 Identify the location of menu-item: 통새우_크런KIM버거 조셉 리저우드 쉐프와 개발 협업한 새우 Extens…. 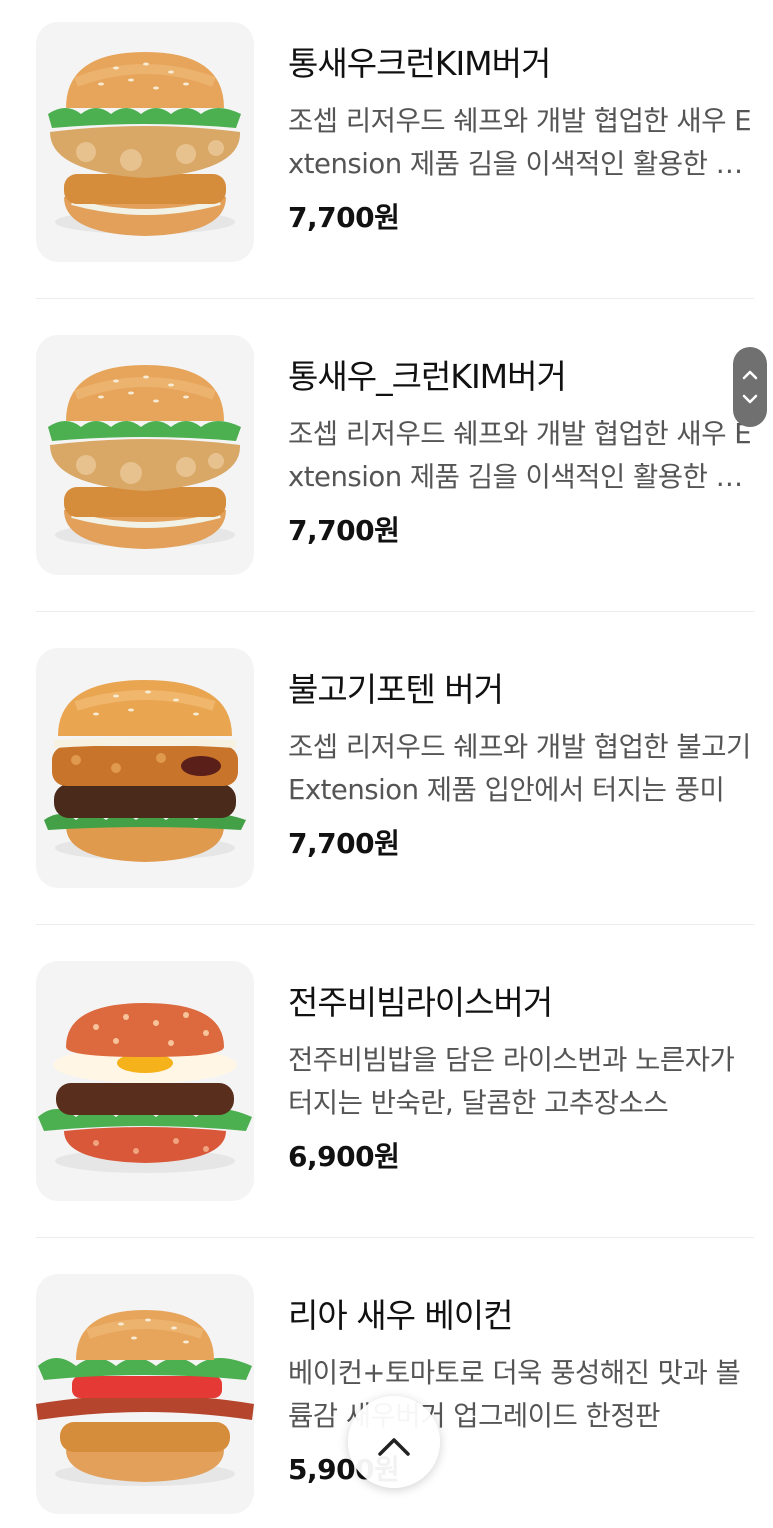
(395, 455).